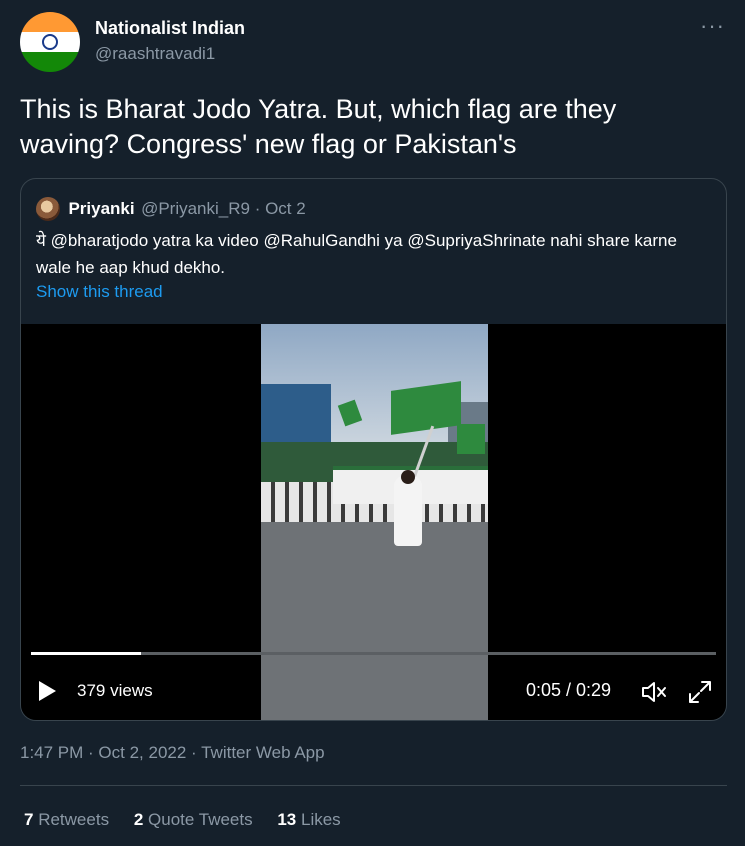 The height and width of the screenshot is (846, 745). Describe the element at coordinates (29, 819) in the screenshot. I see `retweets-count: 7` at that location.